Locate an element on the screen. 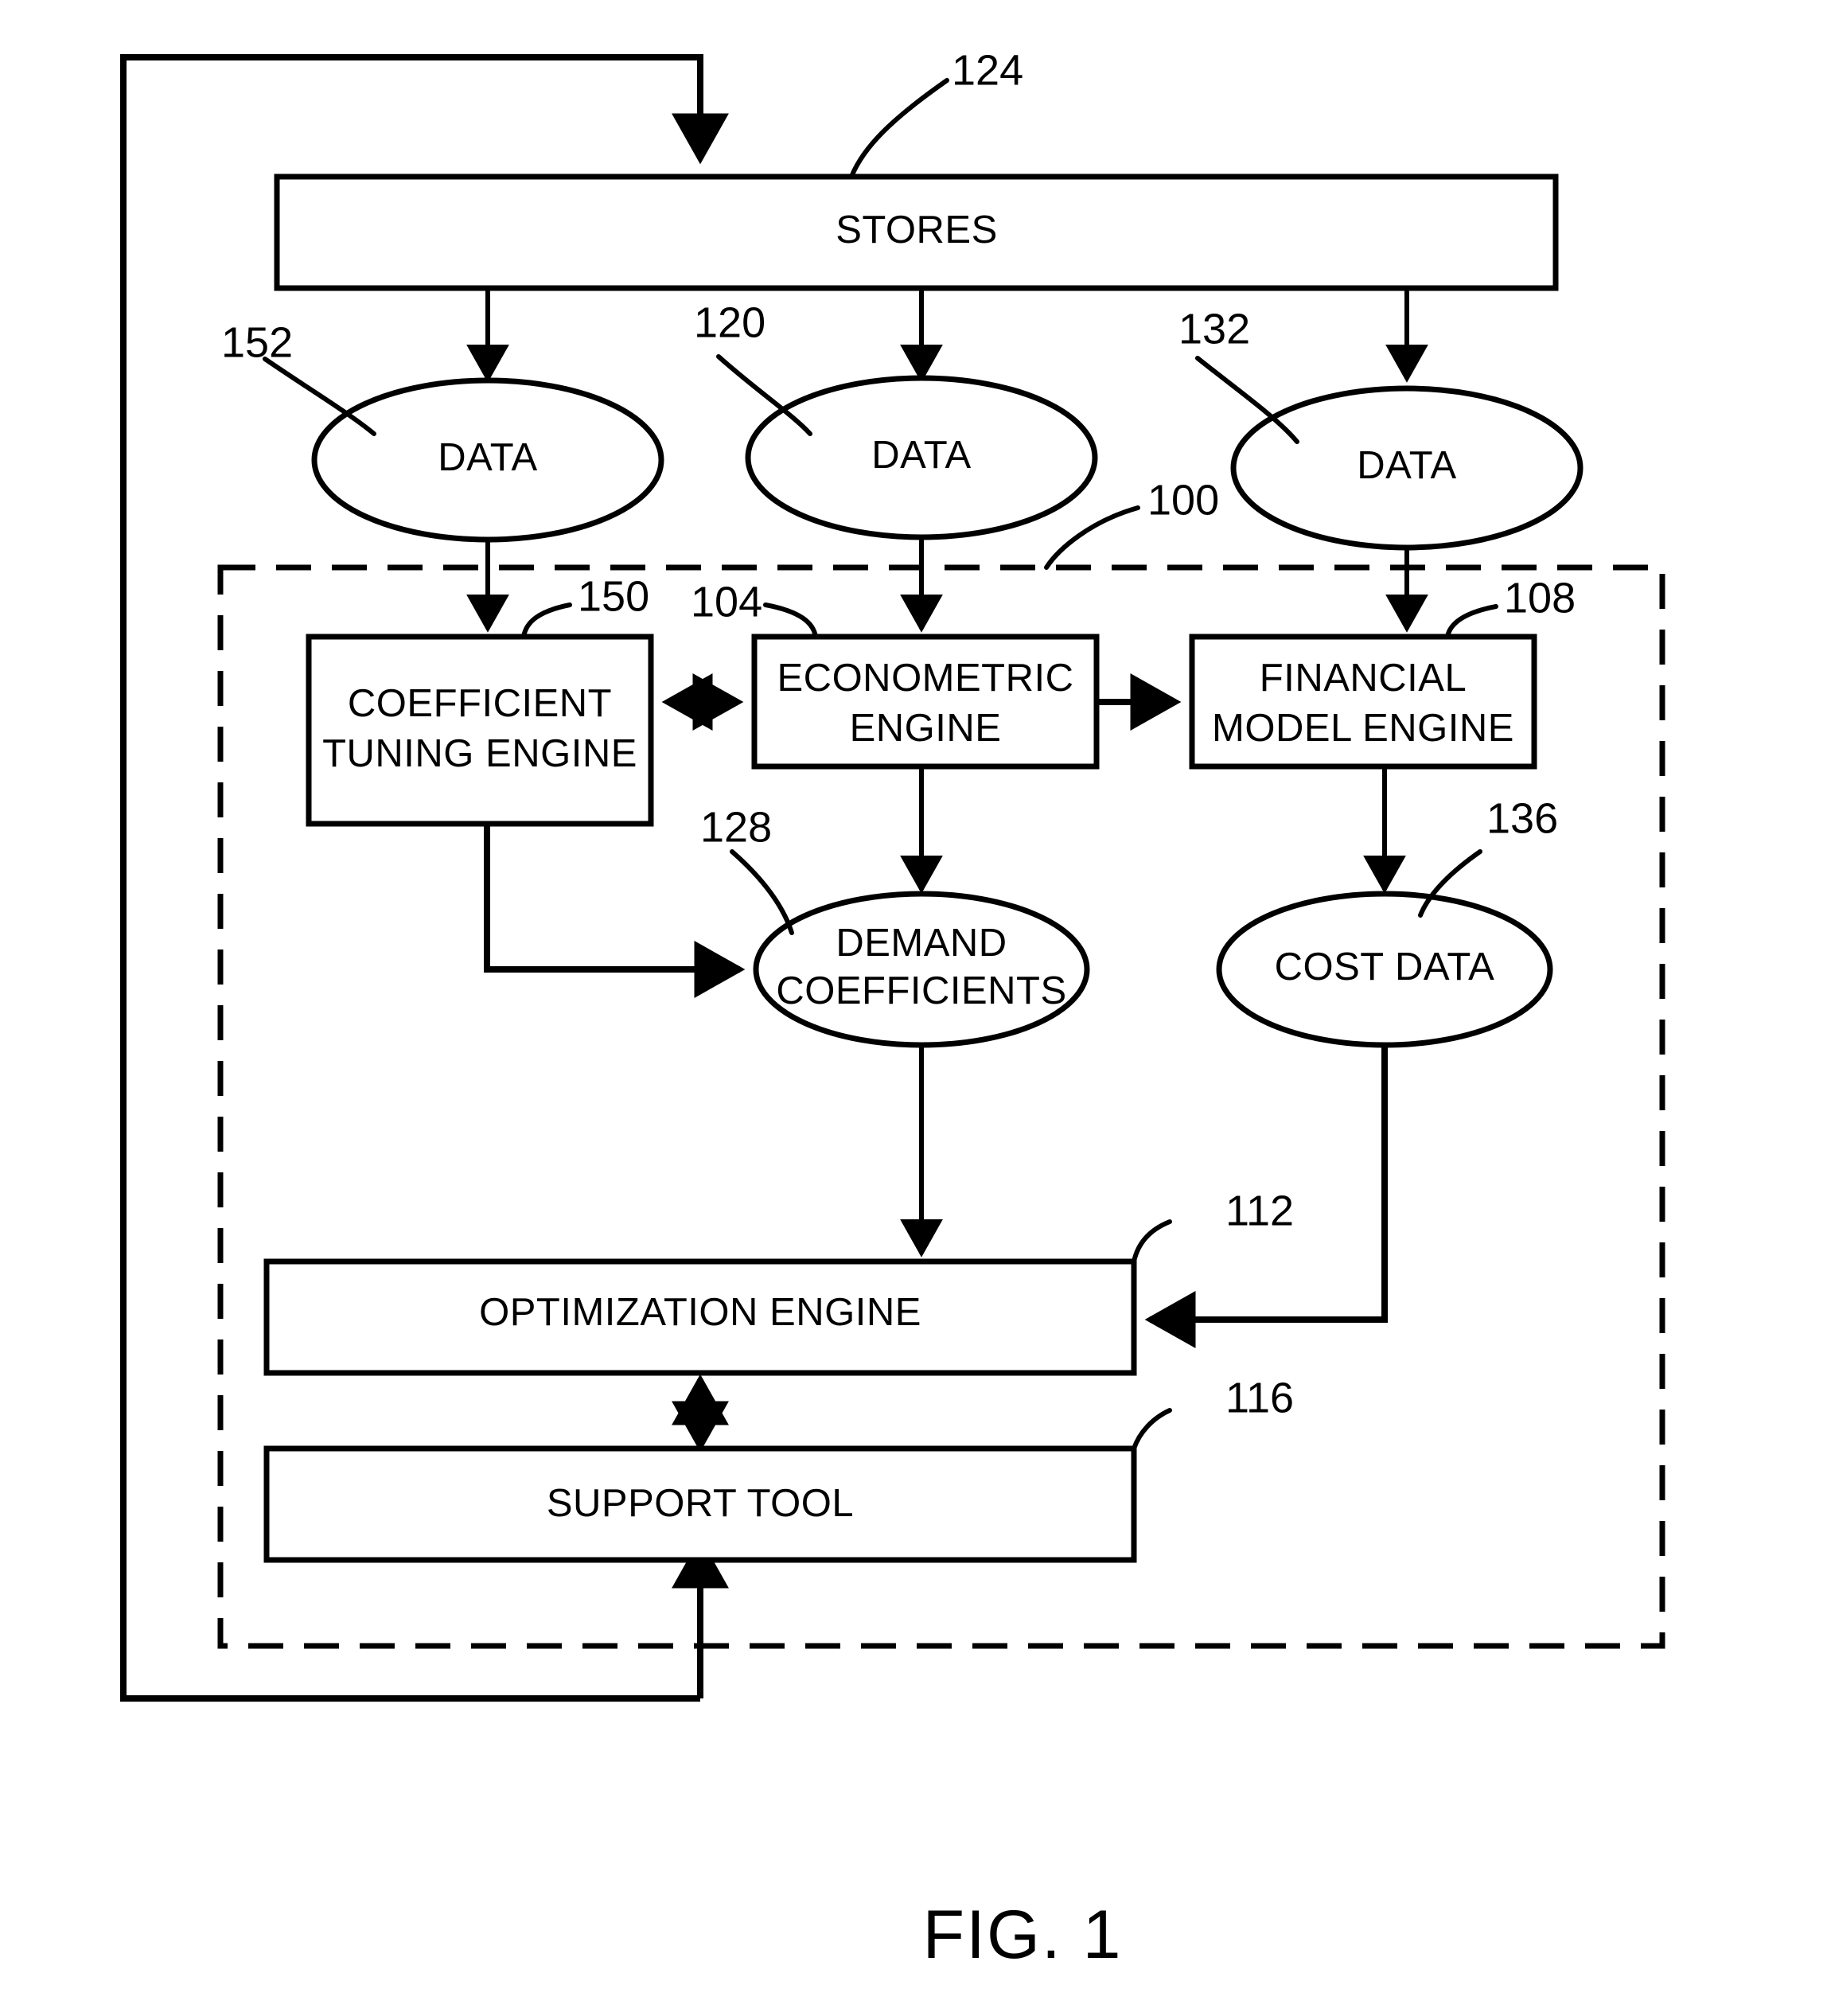  support-tool-label: SUPPORT TOOL is located at coordinates (700, 1503).